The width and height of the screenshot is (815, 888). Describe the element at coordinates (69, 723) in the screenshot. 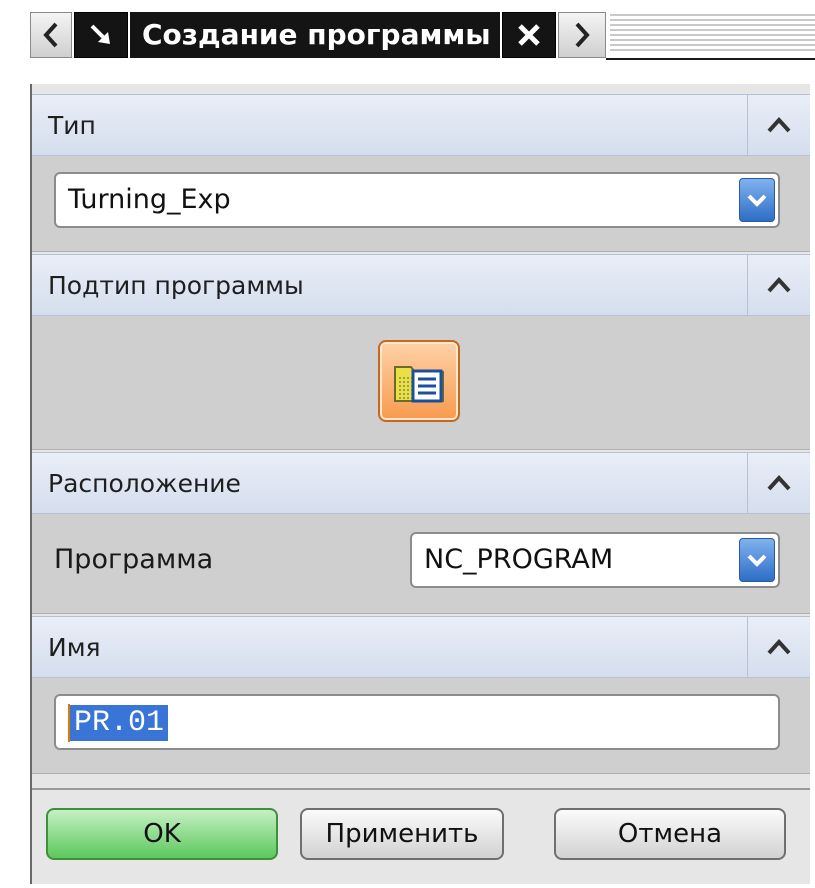

I see `text-caret` at that location.